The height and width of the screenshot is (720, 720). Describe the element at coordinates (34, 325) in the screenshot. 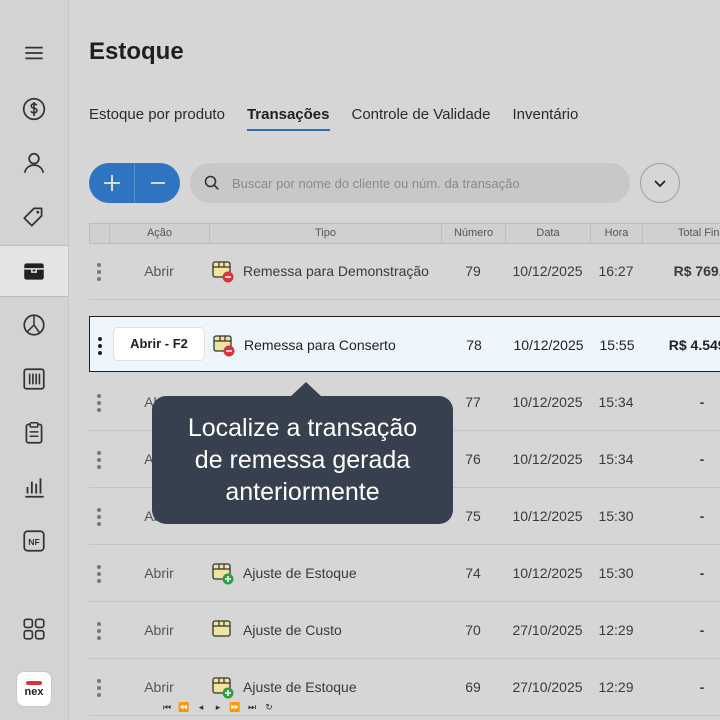

I see `pie-chart-icon` at that location.